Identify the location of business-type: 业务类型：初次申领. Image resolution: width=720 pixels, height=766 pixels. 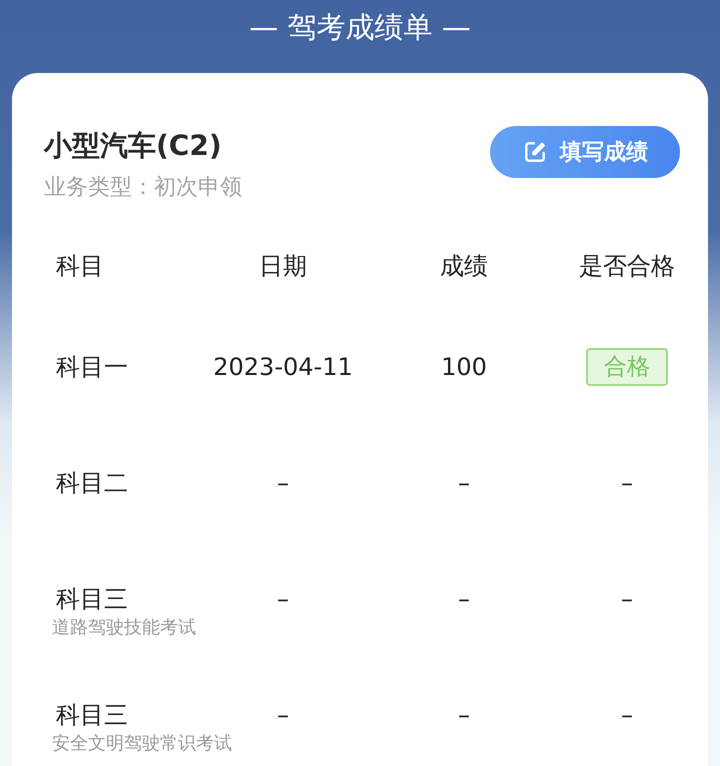
(143, 188).